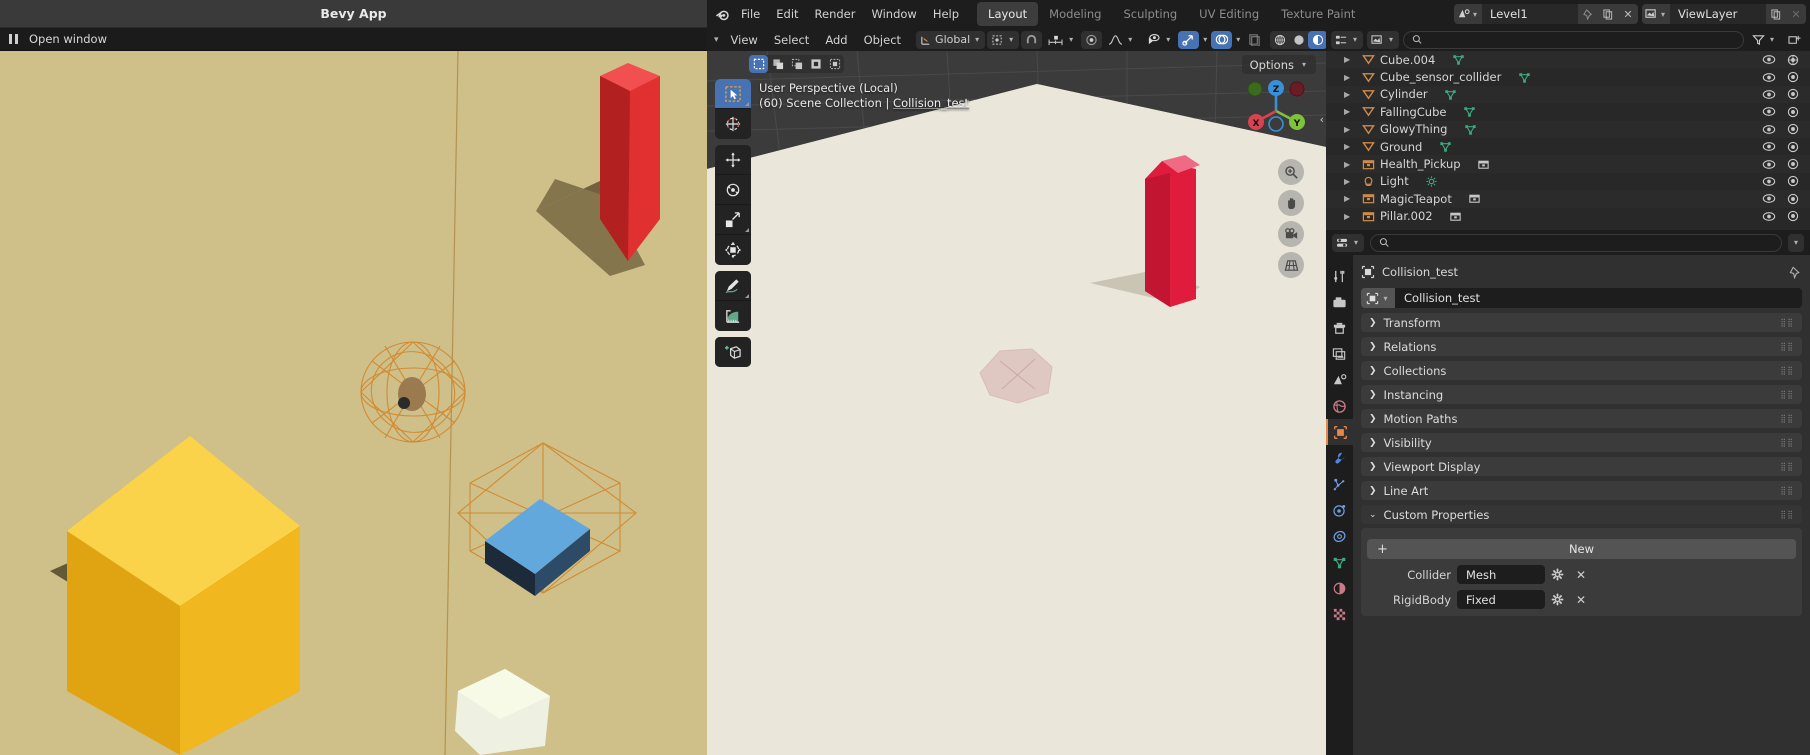 The image size is (1810, 755). What do you see at coordinates (733, 220) in the screenshot?
I see `scale-tool` at bounding box center [733, 220].